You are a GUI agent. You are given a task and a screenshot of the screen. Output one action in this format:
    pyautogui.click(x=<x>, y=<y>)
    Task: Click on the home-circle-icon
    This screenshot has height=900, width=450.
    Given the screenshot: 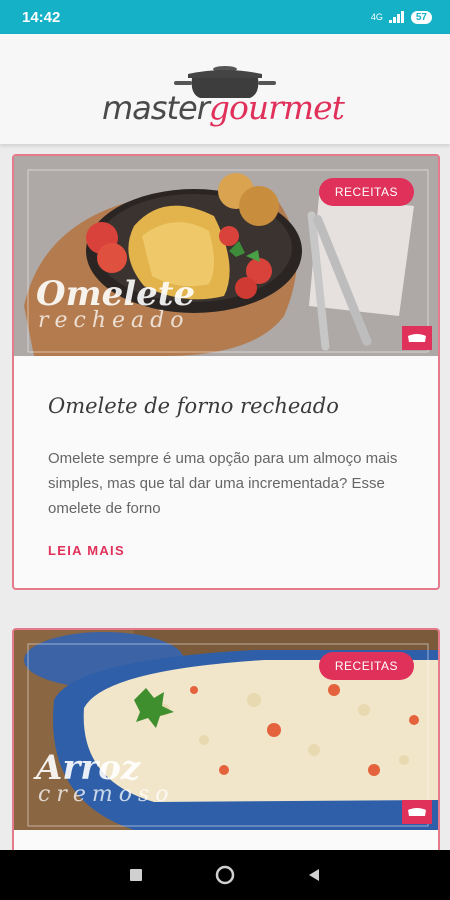 What is the action you would take?
    pyautogui.click(x=225, y=875)
    